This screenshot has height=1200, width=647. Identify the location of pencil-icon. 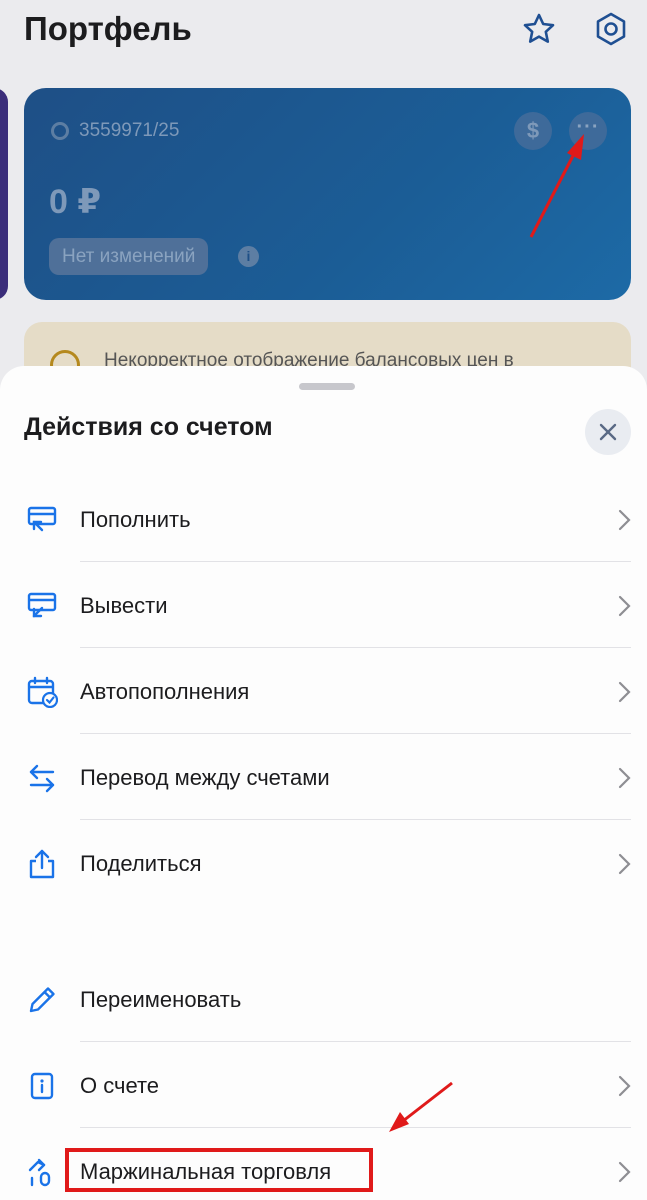
(42, 1000).